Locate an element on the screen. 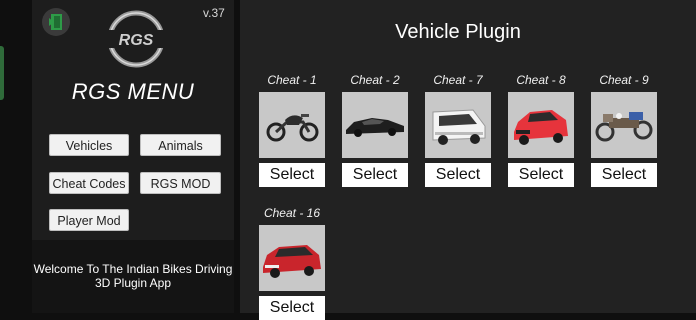 The image size is (696, 320). suv-icon is located at coordinates (292, 261).